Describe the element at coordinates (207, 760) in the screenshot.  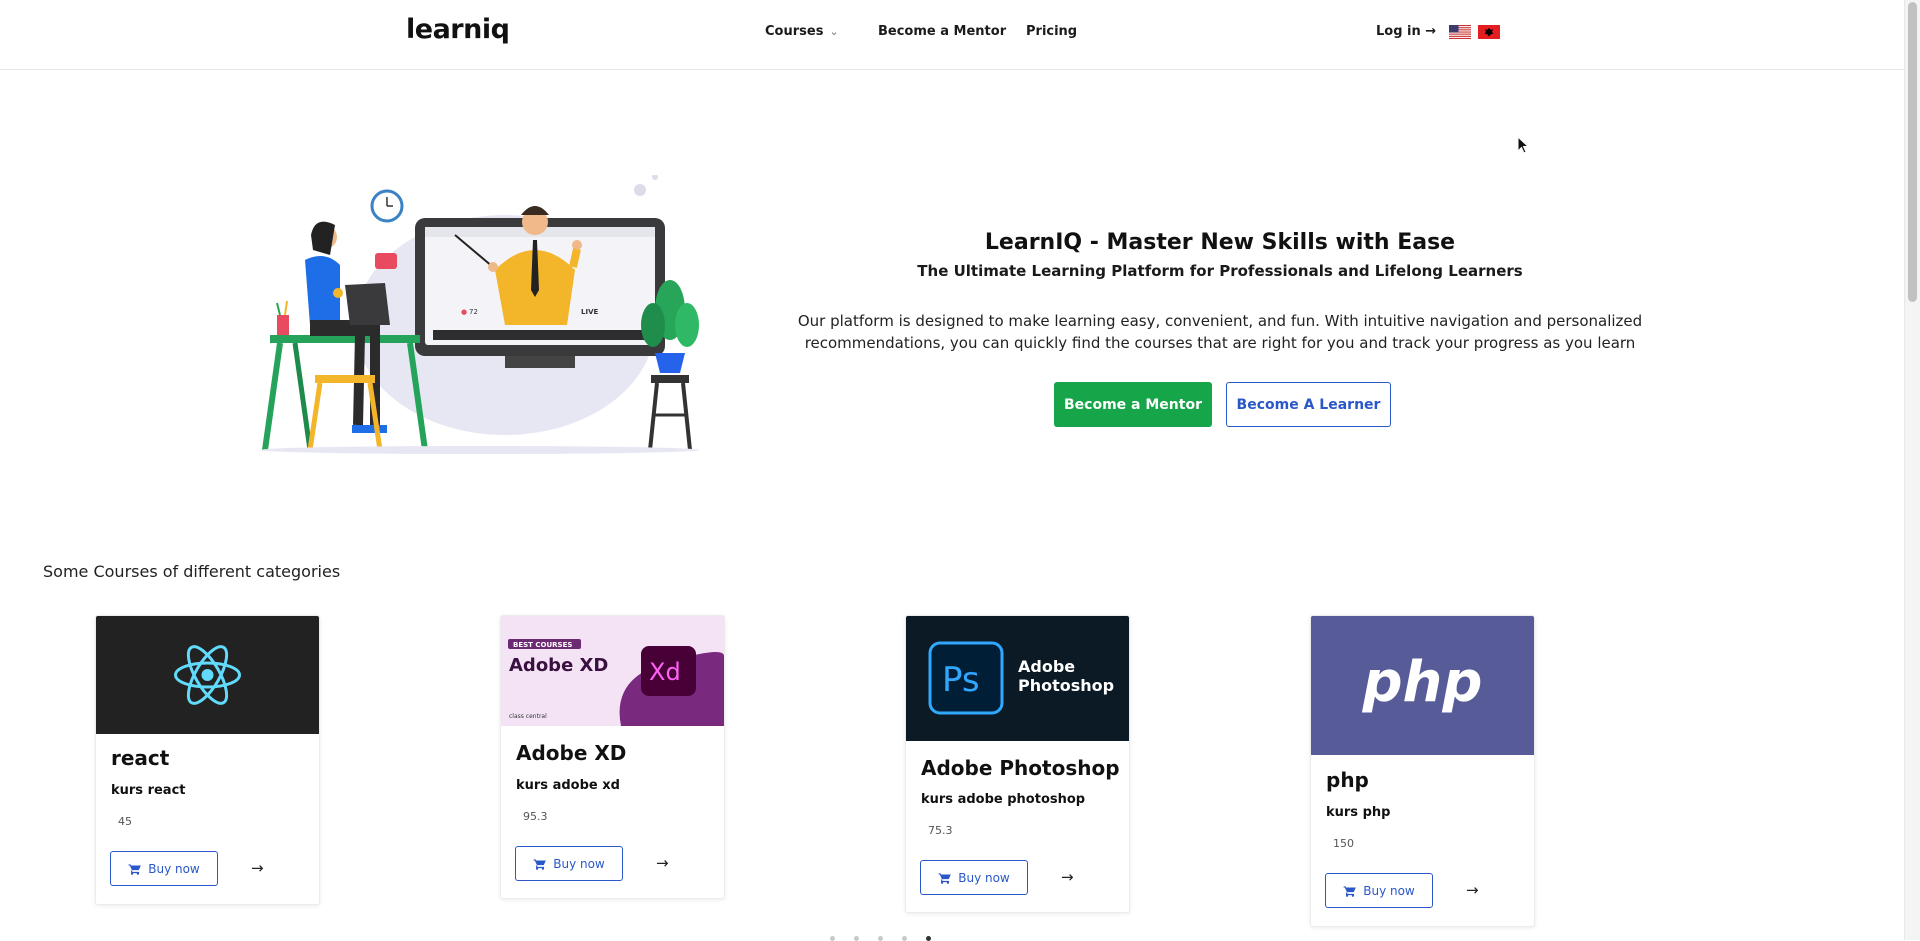
I see `course-card: react kurs react 45 Buy now →` at that location.